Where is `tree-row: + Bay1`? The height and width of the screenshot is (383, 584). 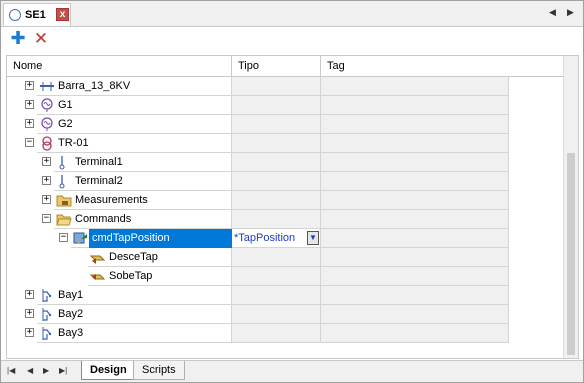 tree-row: + Bay1 is located at coordinates (258, 295).